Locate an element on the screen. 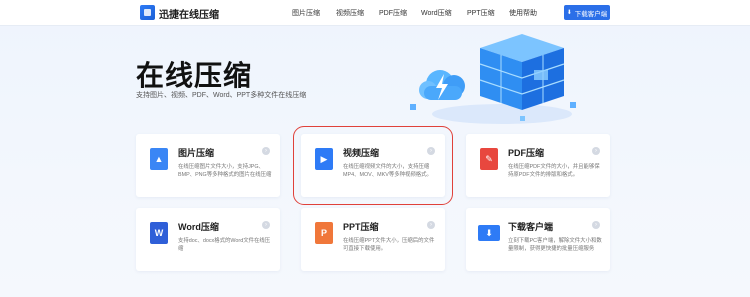 This screenshot has height=297, width=750. card-description: 在线压缩图片文件大小，支持JPG、BMP、PNG等多种格式的图片在线压缩 is located at coordinates (225, 171).